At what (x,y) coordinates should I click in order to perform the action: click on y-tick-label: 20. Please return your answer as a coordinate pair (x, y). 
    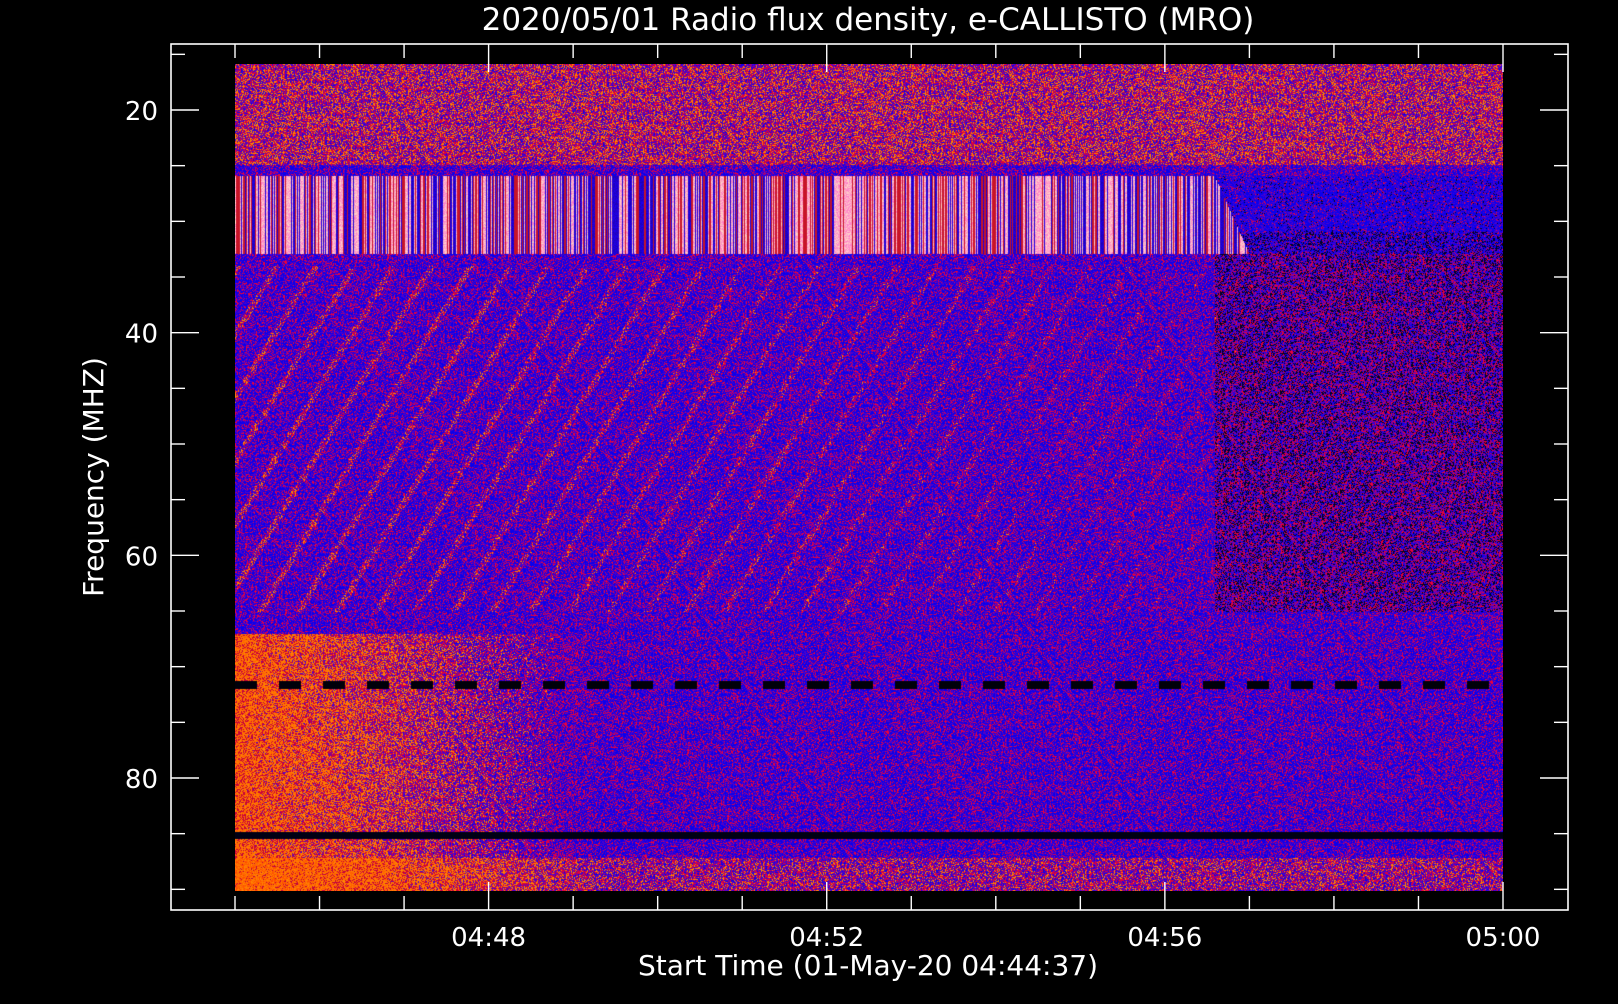
    Looking at the image, I should click on (141, 112).